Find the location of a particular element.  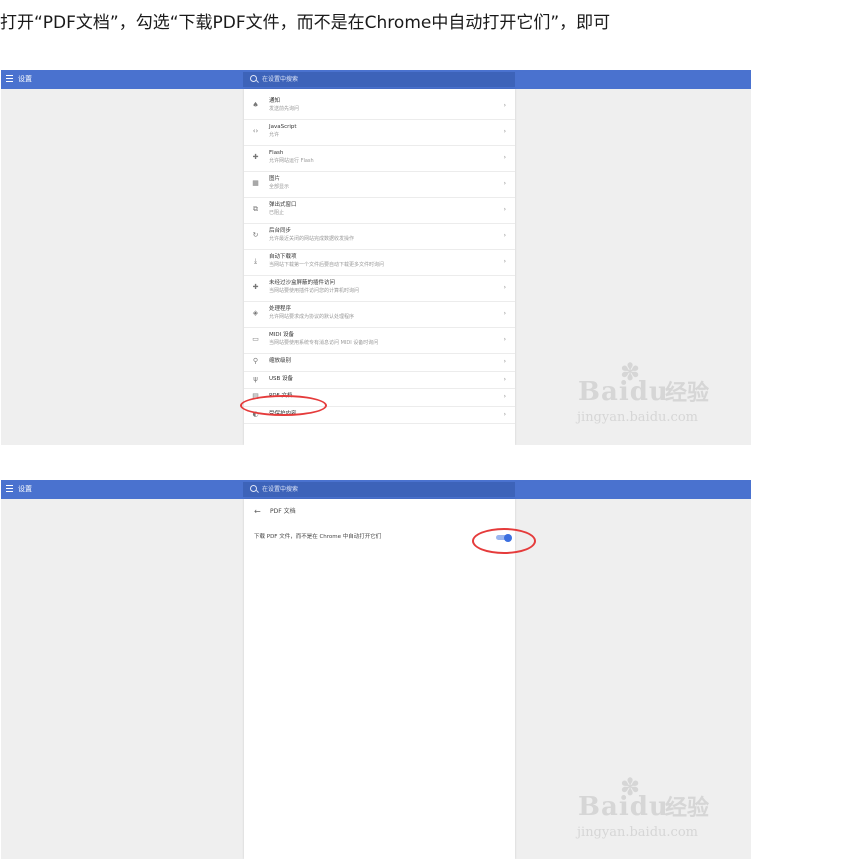

toggle-highlight-circle is located at coordinates (504, 541).